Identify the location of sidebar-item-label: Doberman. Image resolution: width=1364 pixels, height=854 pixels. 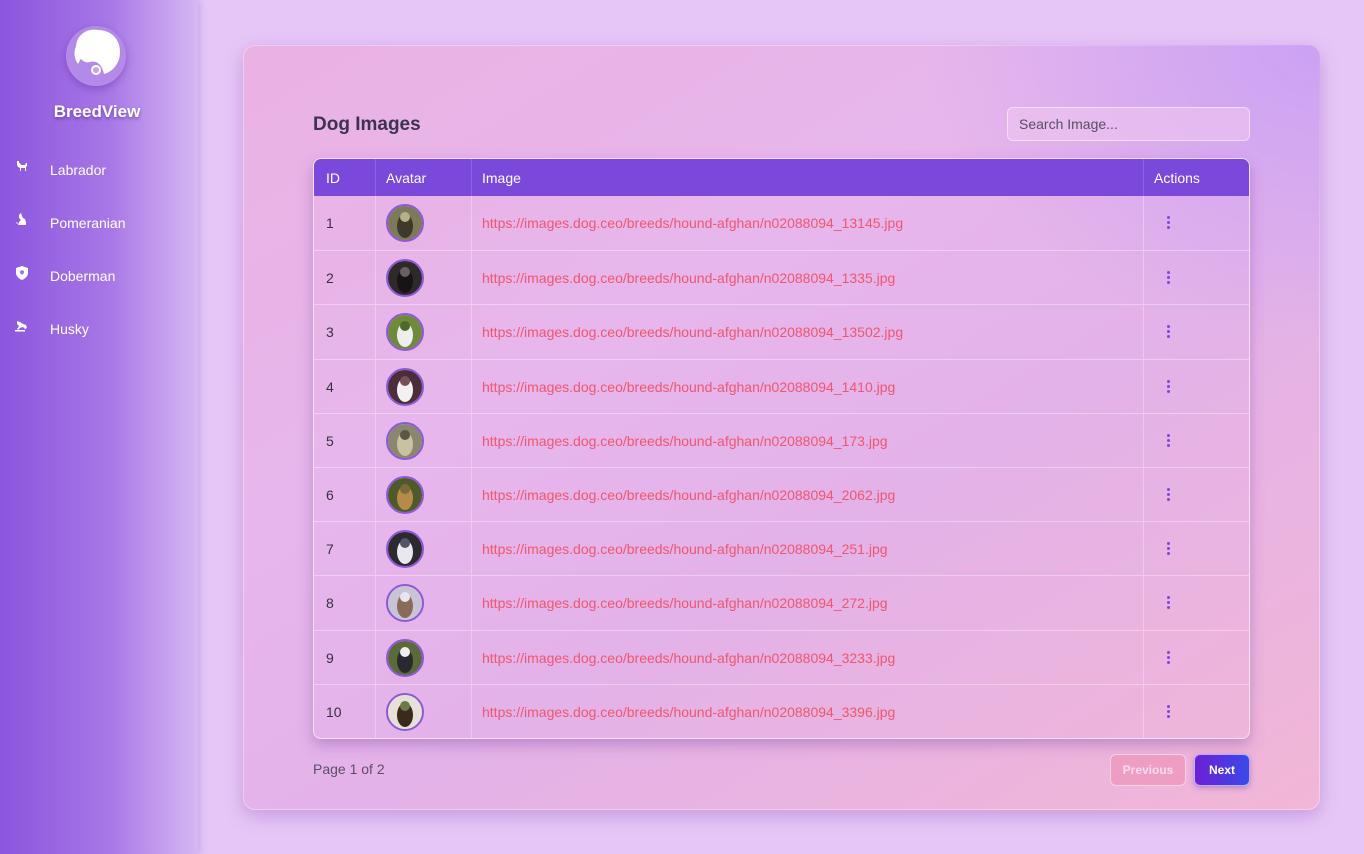
(83, 276).